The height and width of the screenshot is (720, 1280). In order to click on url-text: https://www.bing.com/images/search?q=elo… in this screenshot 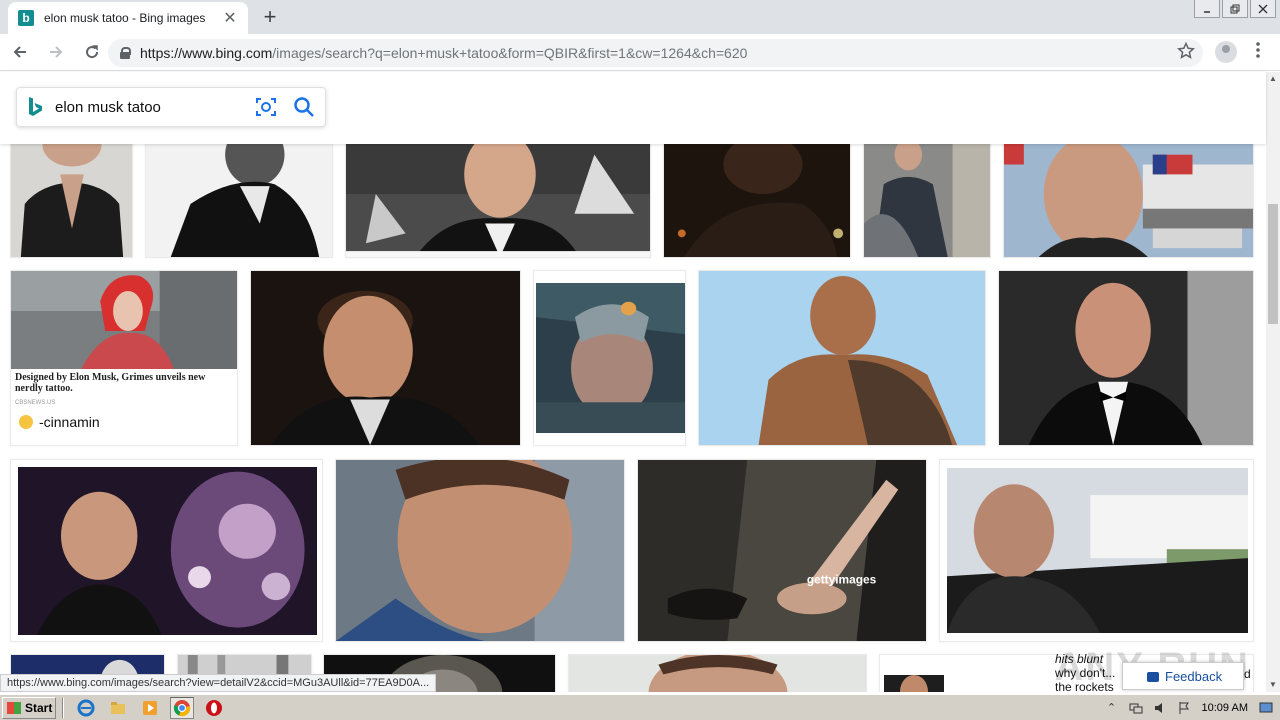, I will do `click(444, 53)`.